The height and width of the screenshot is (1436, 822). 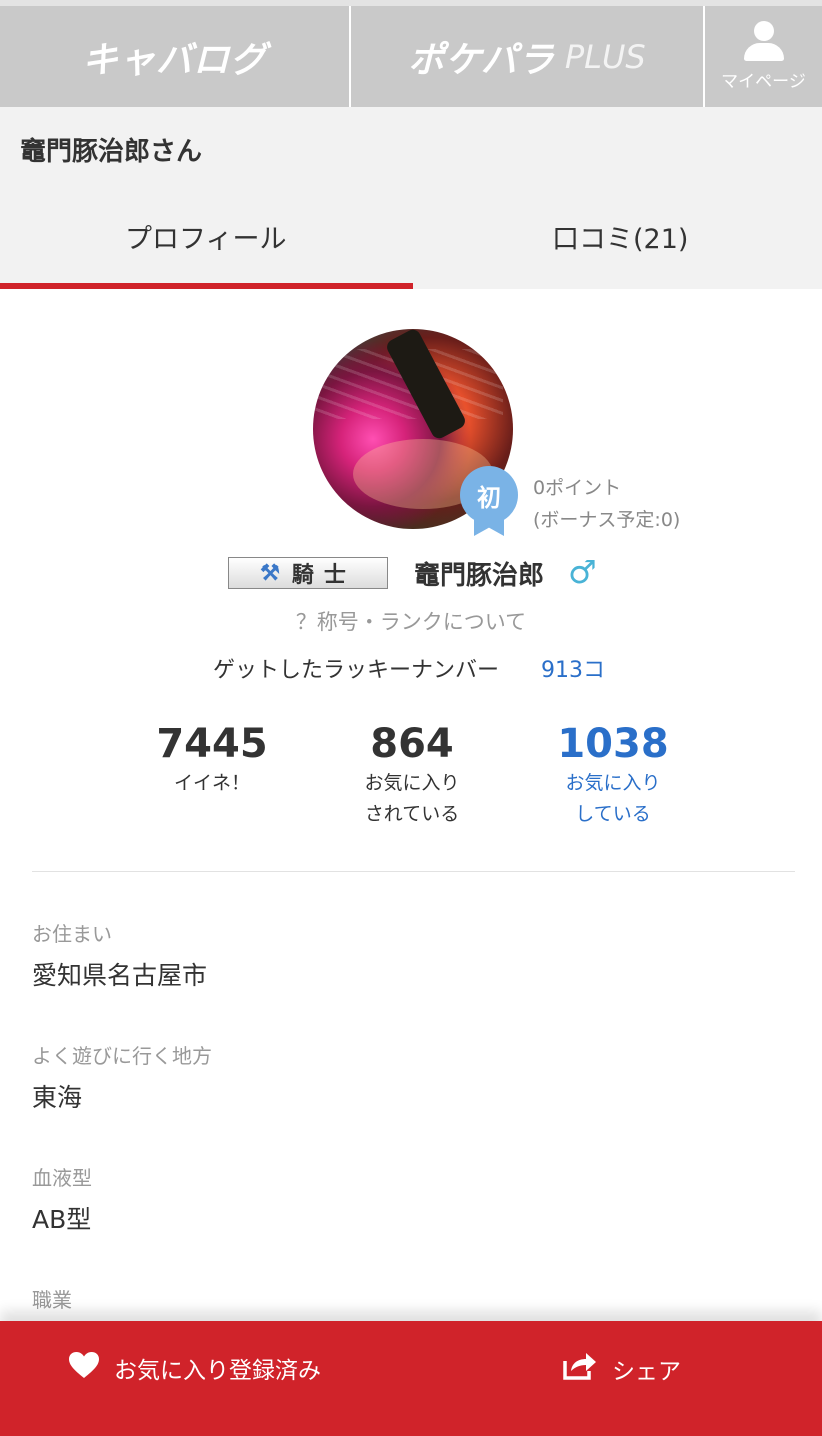 What do you see at coordinates (613, 814) in the screenshot?
I see `favoriting-label-2: している` at bounding box center [613, 814].